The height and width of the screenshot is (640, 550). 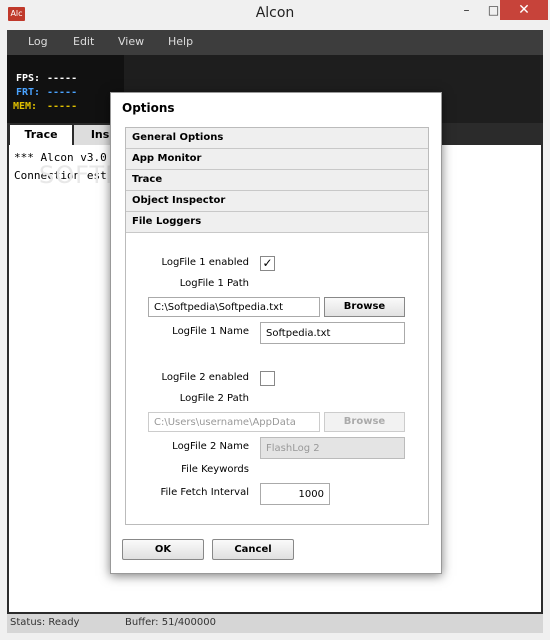 What do you see at coordinates (210, 446) in the screenshot?
I see `log2-name-label: LogFile 2 Name` at bounding box center [210, 446].